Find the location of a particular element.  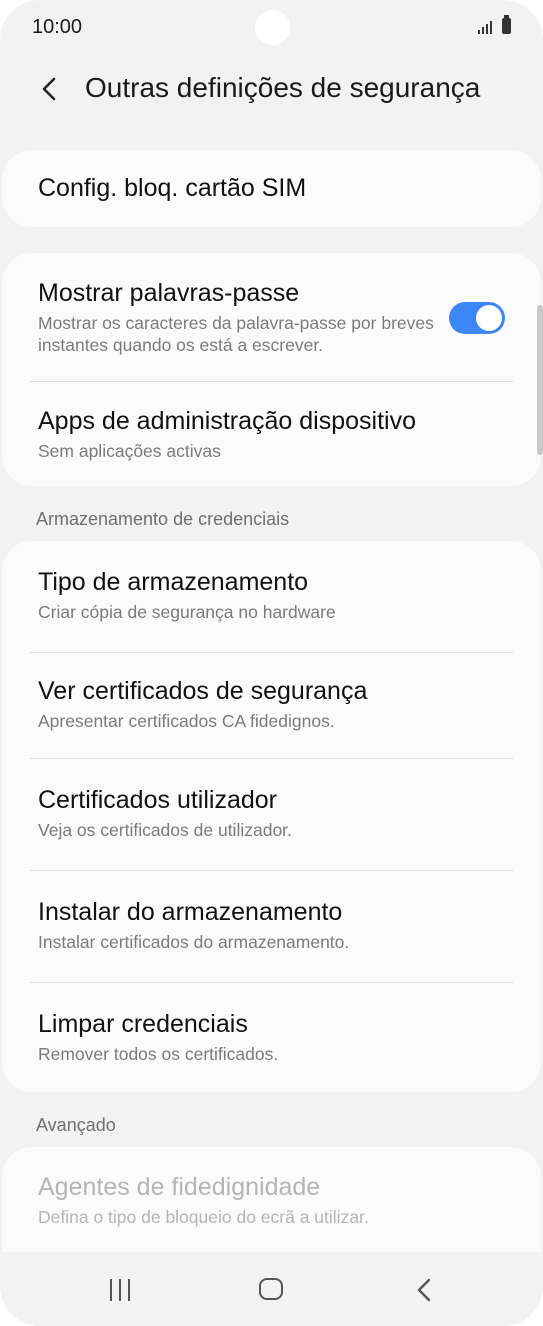

device-admin-apps-subtitle: Sem aplicações activas is located at coordinates (129, 451).